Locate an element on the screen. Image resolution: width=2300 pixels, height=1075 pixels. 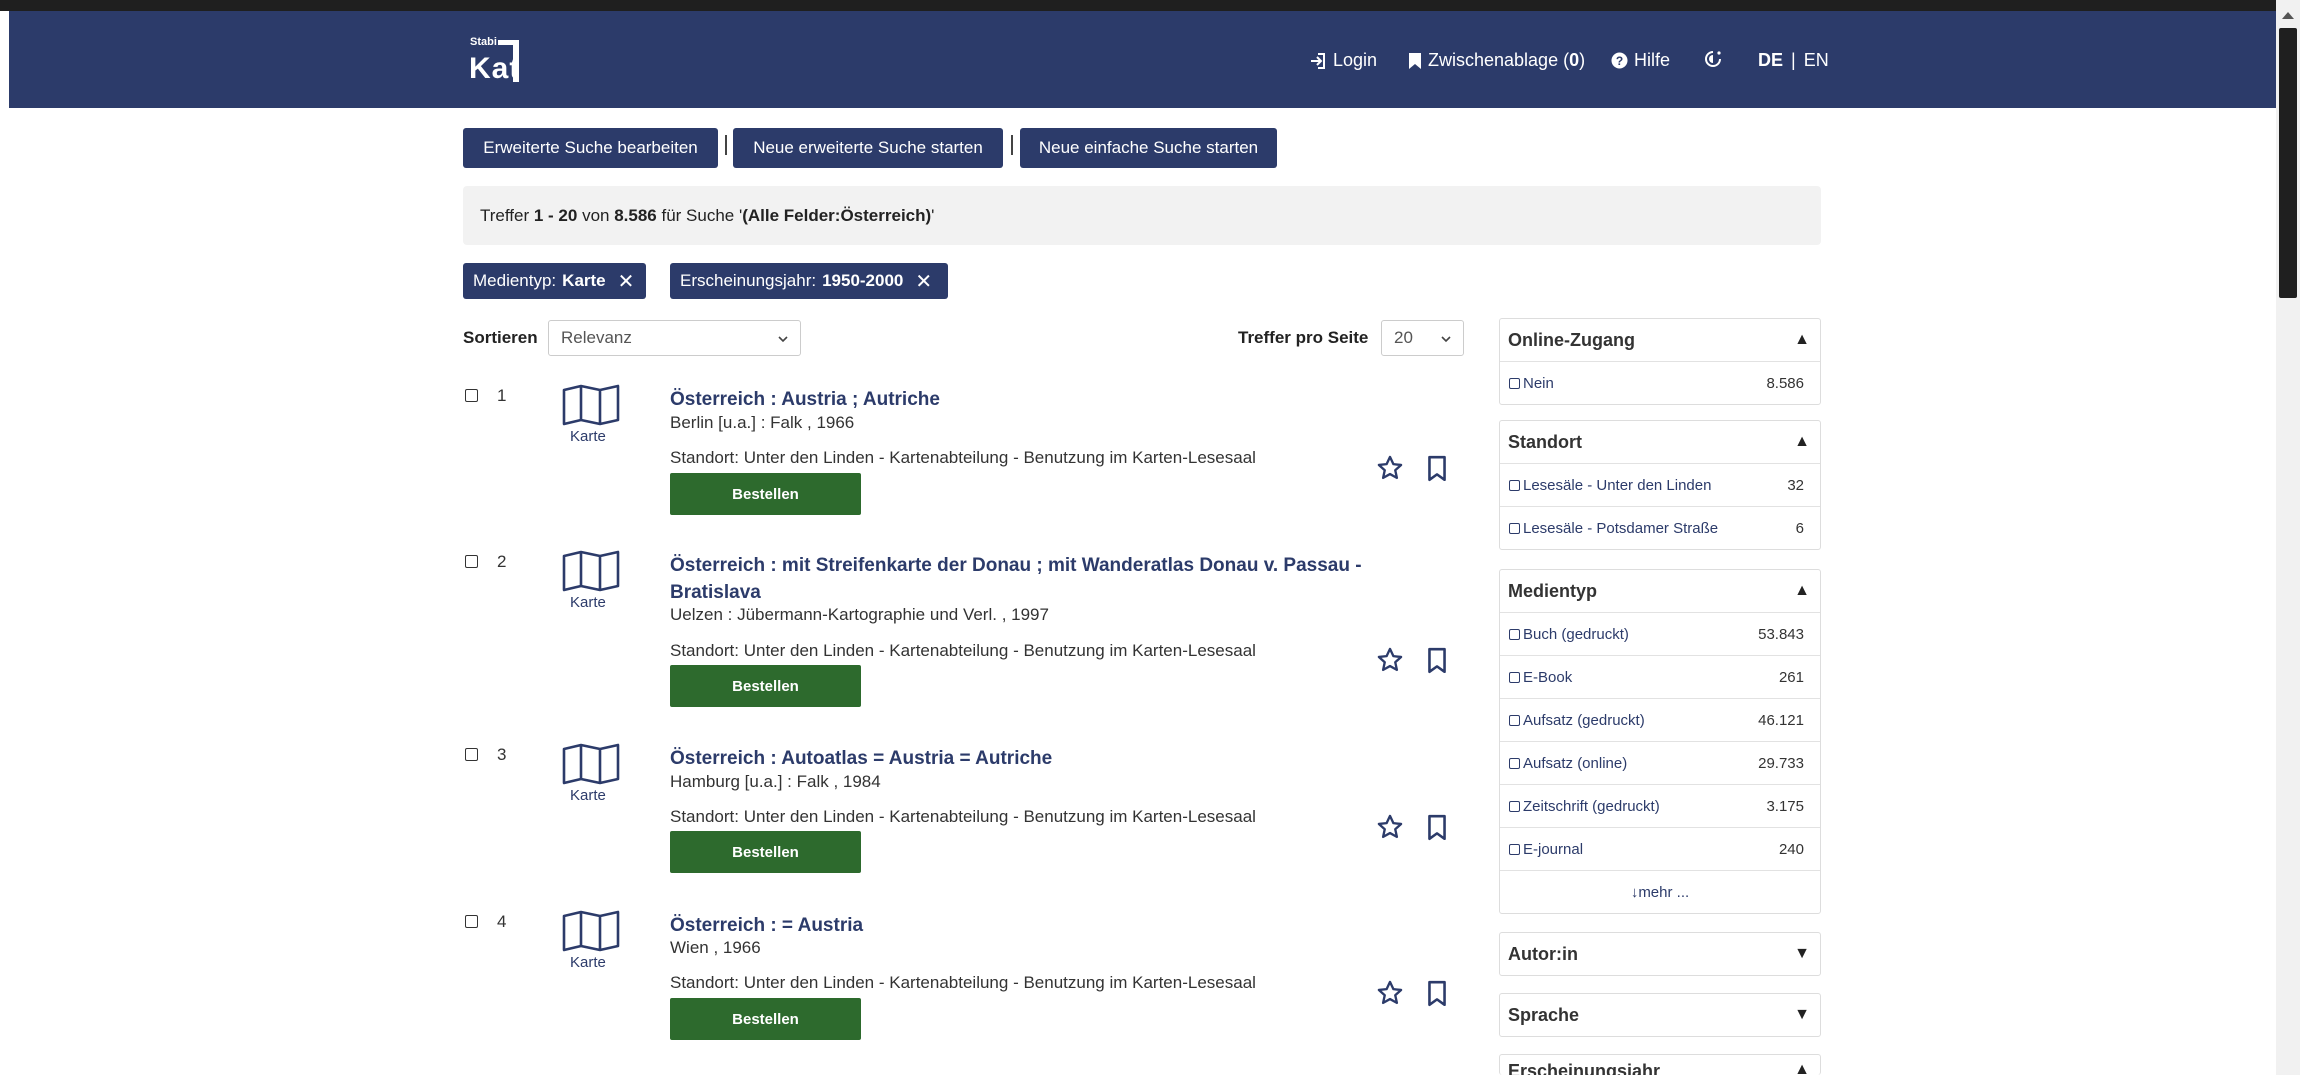
contrast-toggle is located at coordinates (1713, 59).